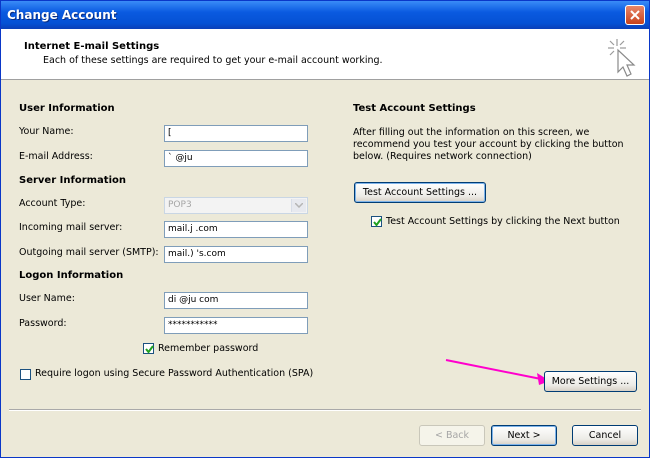  What do you see at coordinates (71, 227) in the screenshot?
I see `incoming-server-label: Incoming mail server:` at bounding box center [71, 227].